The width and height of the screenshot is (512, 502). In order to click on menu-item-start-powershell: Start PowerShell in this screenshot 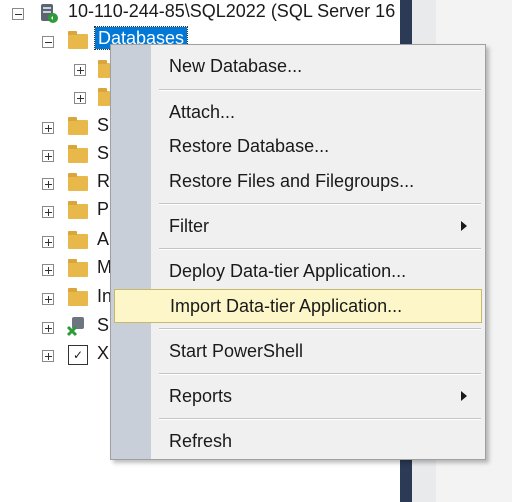, I will do `click(298, 351)`.